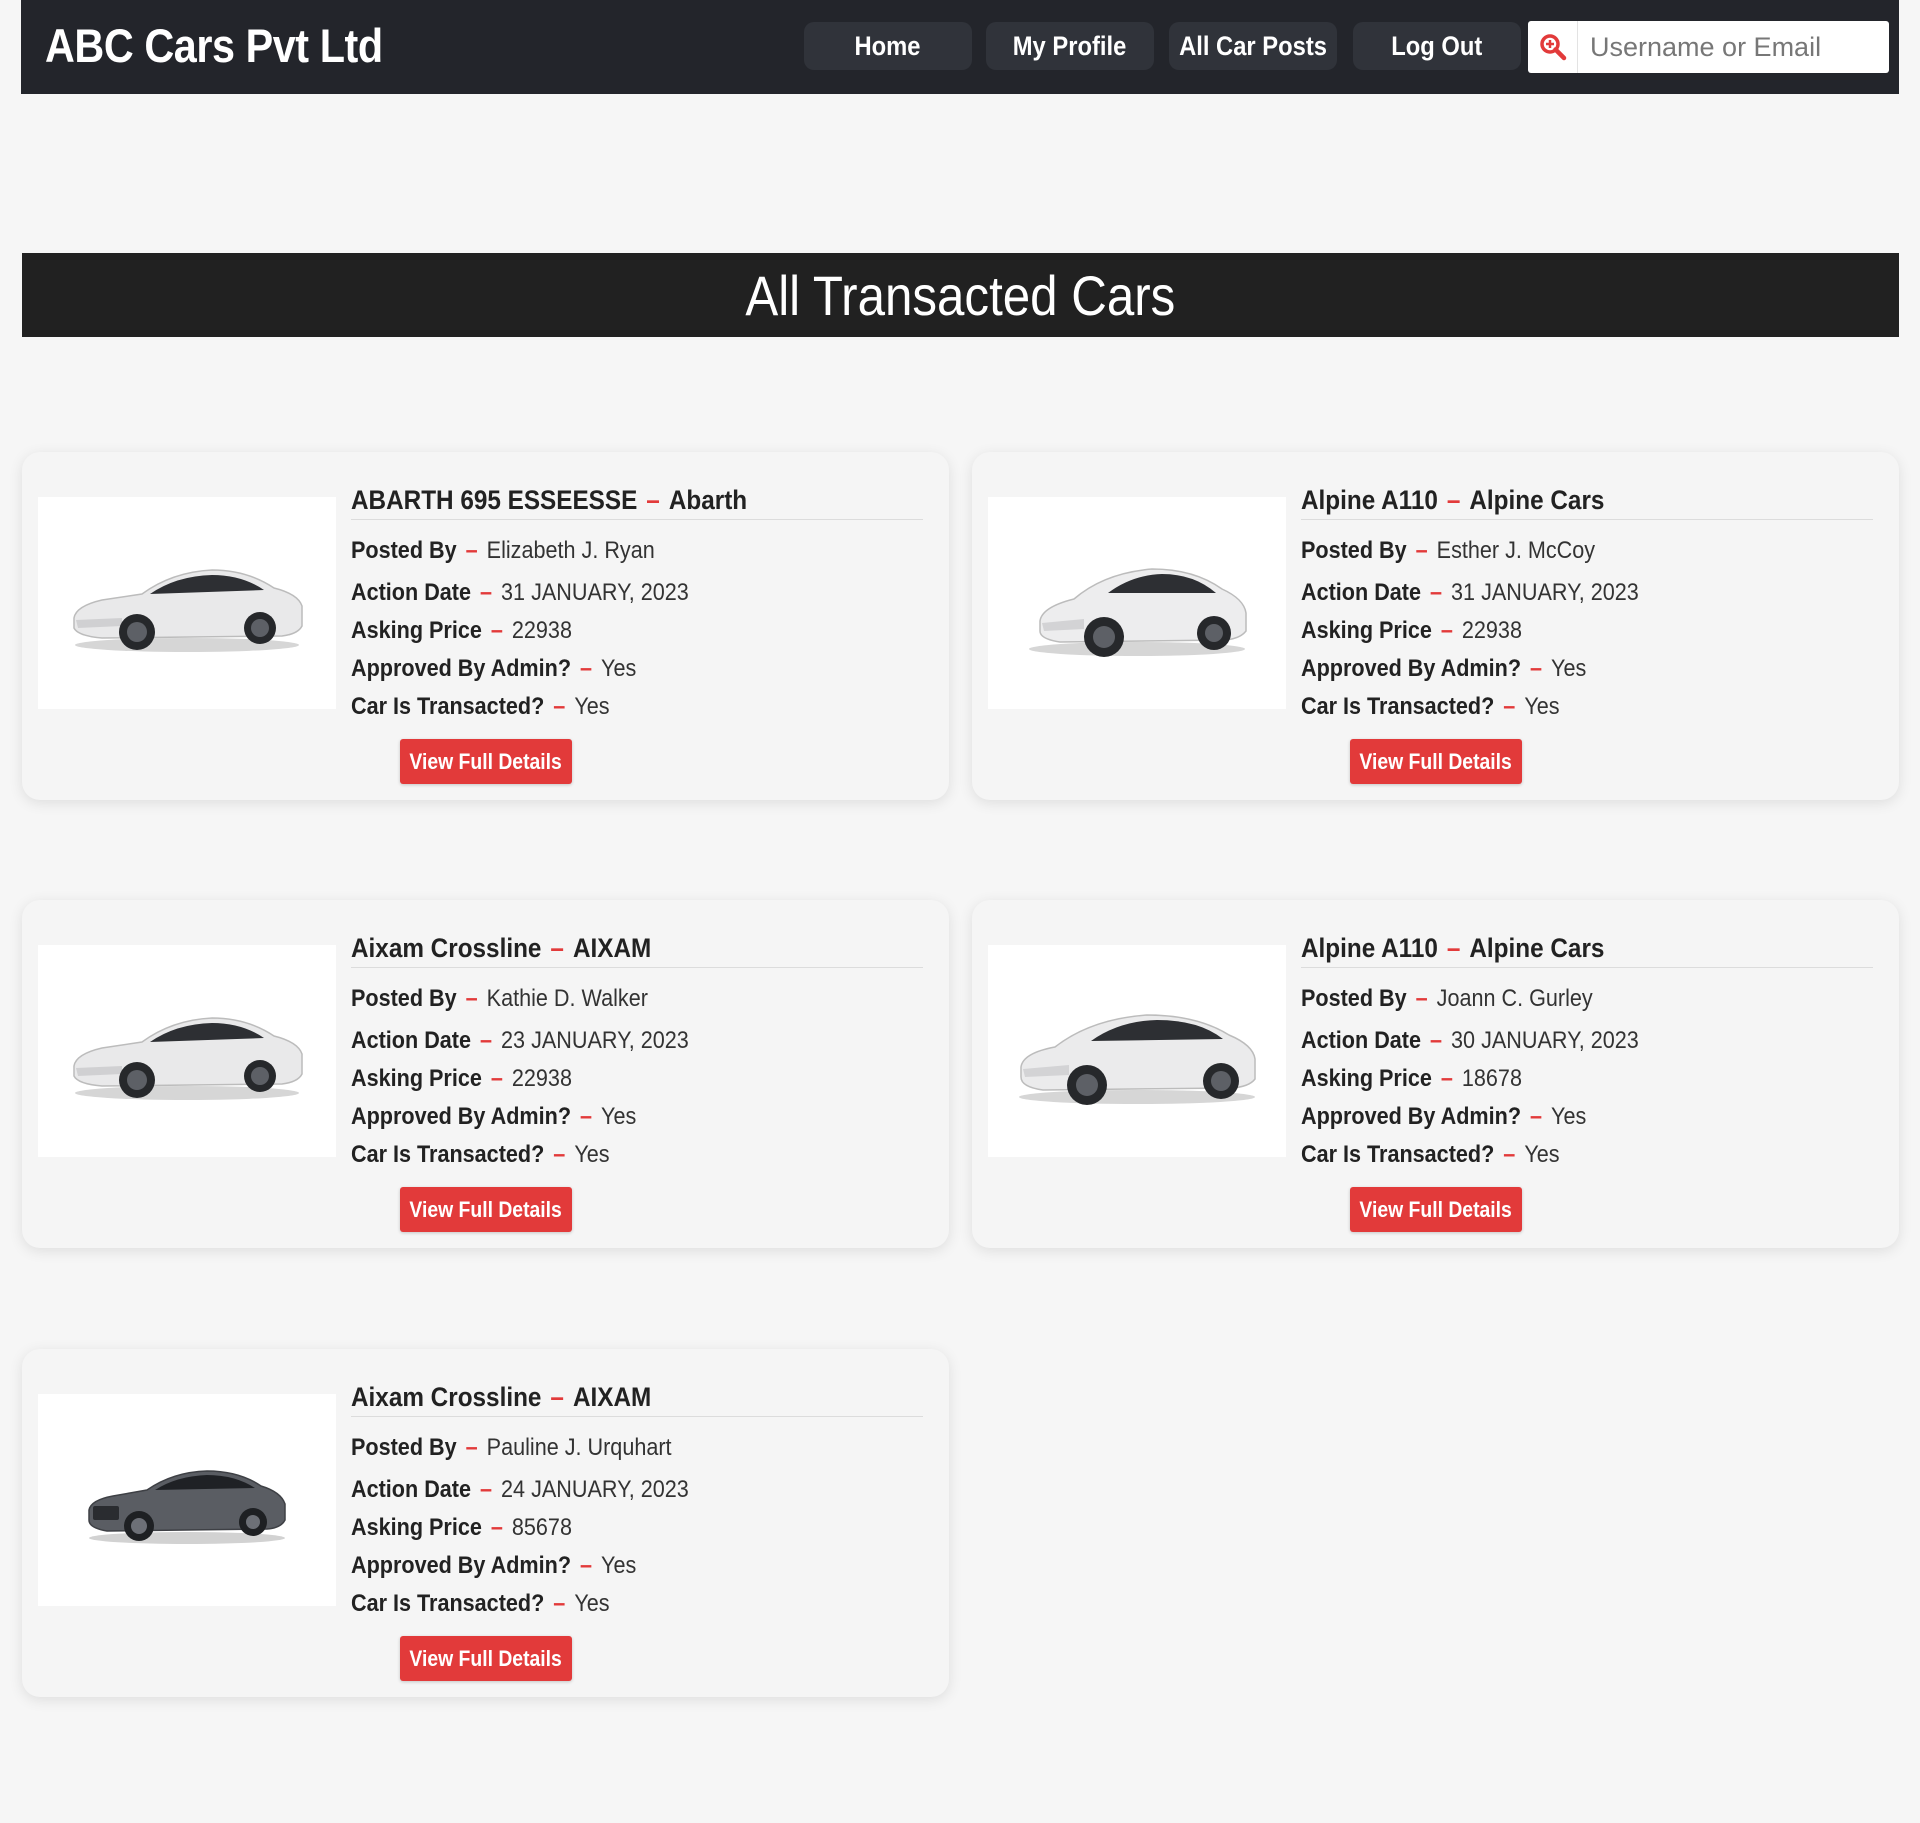  What do you see at coordinates (1587, 1041) in the screenshot?
I see `action-date-row: Action Date –30 JANUARY, 2023` at bounding box center [1587, 1041].